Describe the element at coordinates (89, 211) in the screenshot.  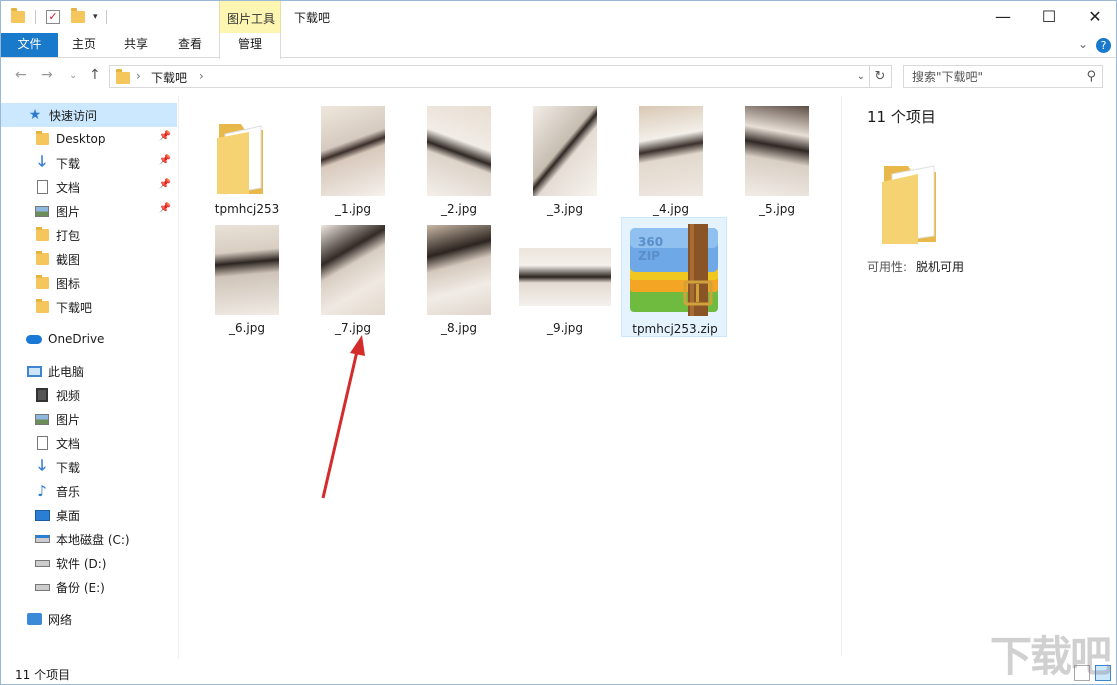
I see `nav-item-pictures: 图片 📌` at that location.